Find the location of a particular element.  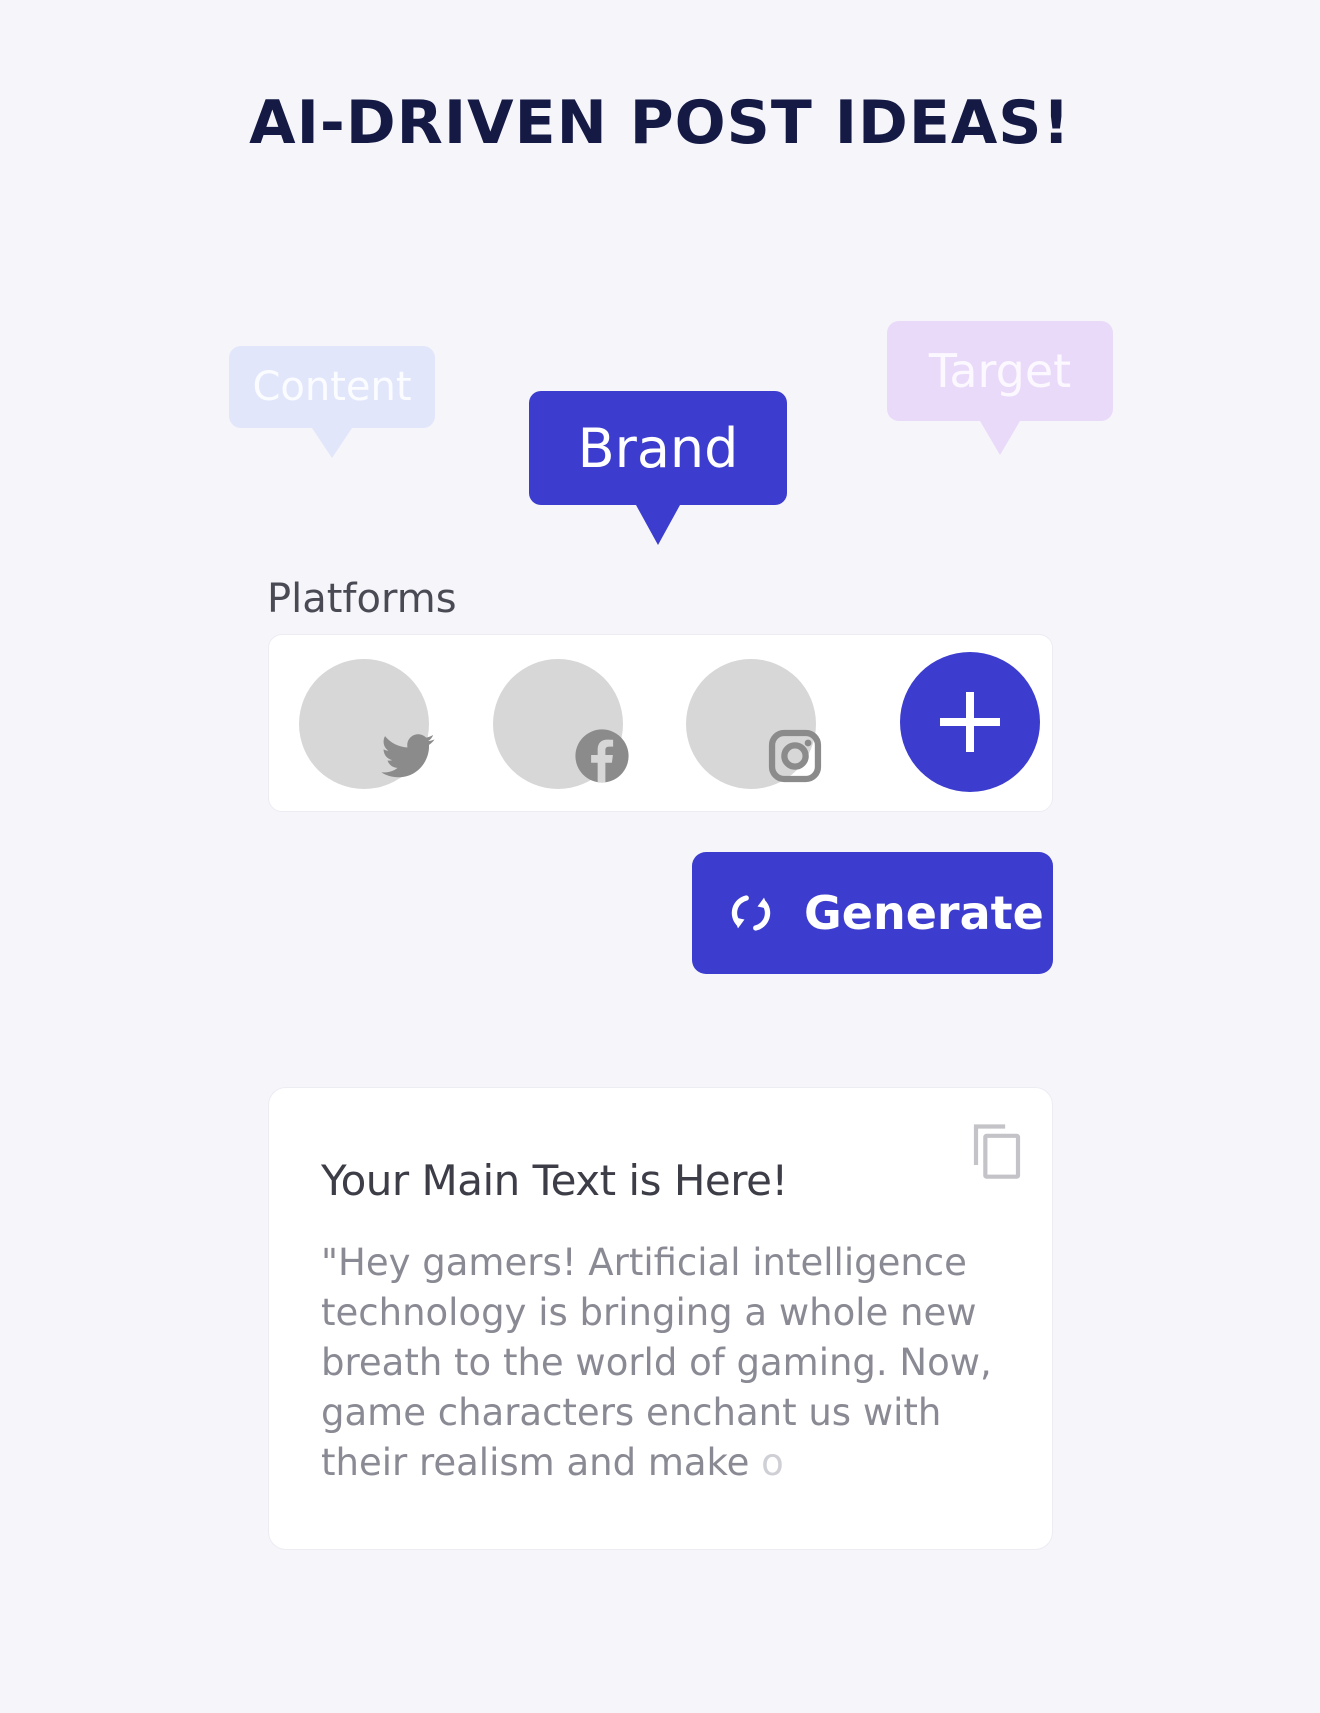

target-tag-label: Target is located at coordinates (1000, 371).